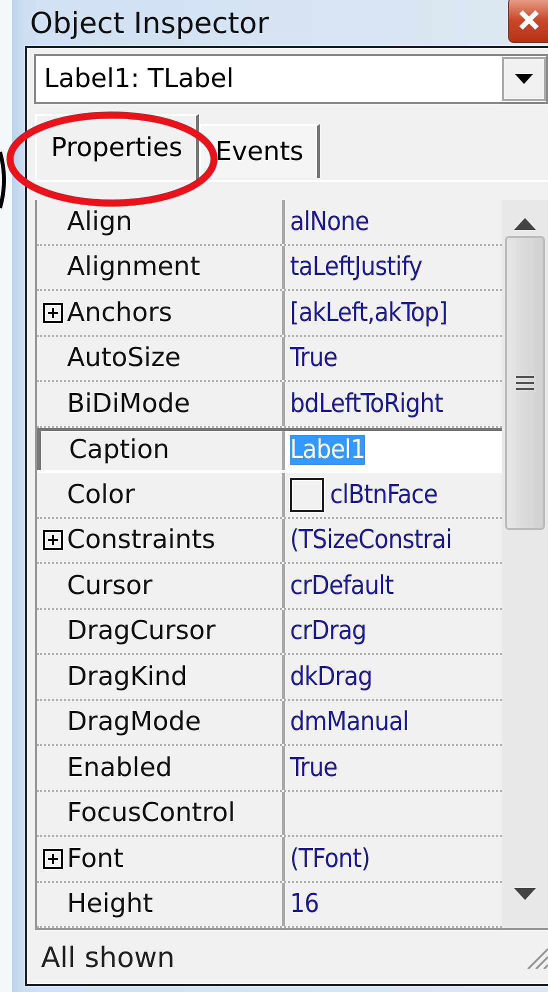 The height and width of the screenshot is (992, 548). I want to click on property-name: DragCursor, so click(141, 631).